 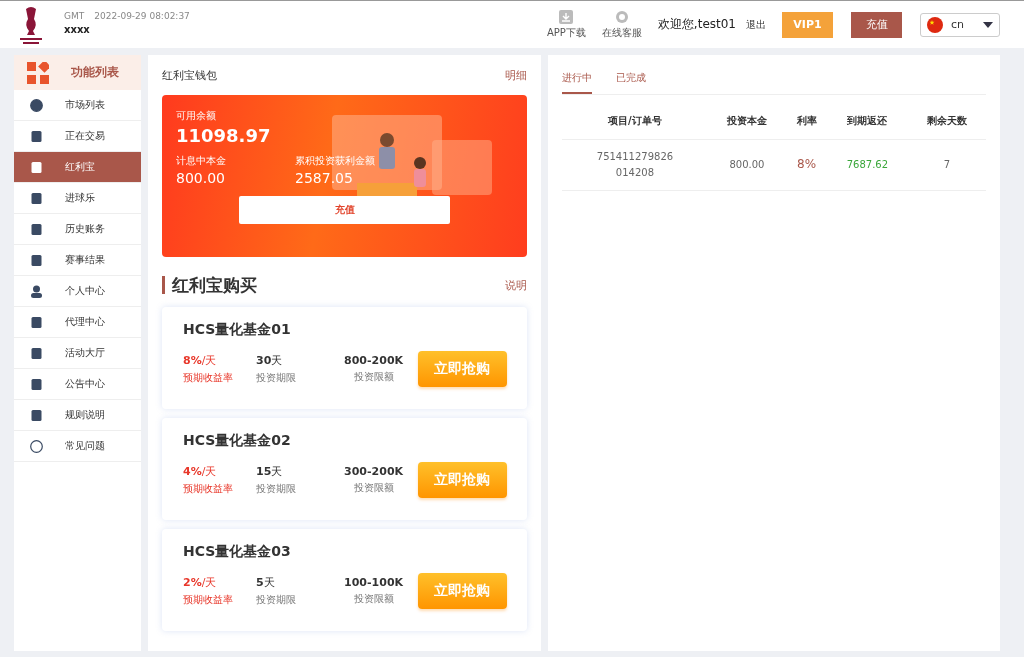 I want to click on grid-icon, so click(x=38, y=72).